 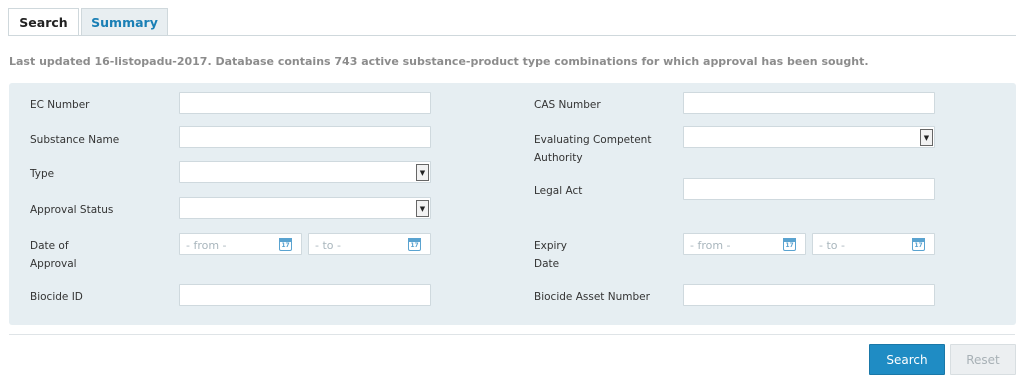 What do you see at coordinates (558, 191) in the screenshot?
I see `legal-act-label: Legal Act` at bounding box center [558, 191].